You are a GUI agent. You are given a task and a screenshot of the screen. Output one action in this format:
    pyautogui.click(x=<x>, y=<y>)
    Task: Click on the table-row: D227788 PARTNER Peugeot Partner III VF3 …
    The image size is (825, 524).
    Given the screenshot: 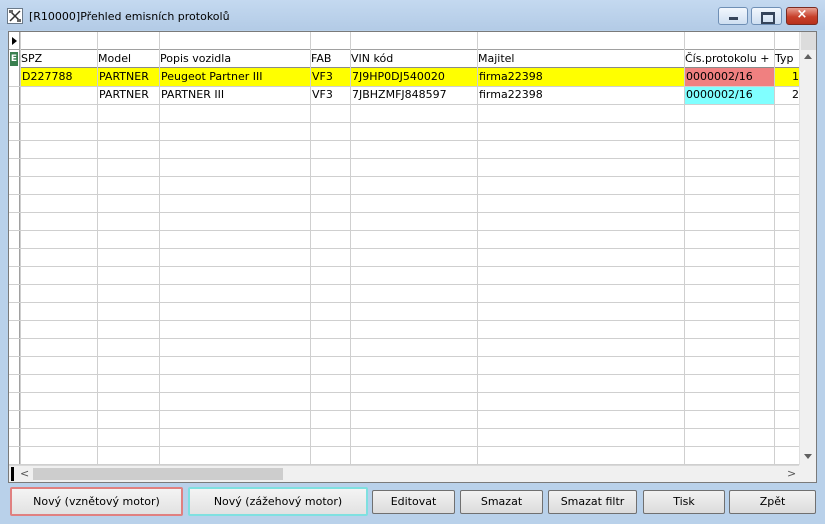 What is the action you would take?
    pyautogui.click(x=410, y=77)
    